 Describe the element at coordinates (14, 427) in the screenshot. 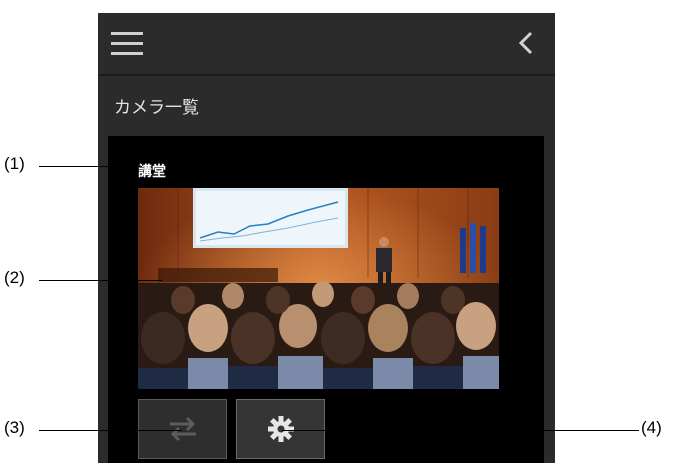

I see `callout-3-label: (3)` at that location.